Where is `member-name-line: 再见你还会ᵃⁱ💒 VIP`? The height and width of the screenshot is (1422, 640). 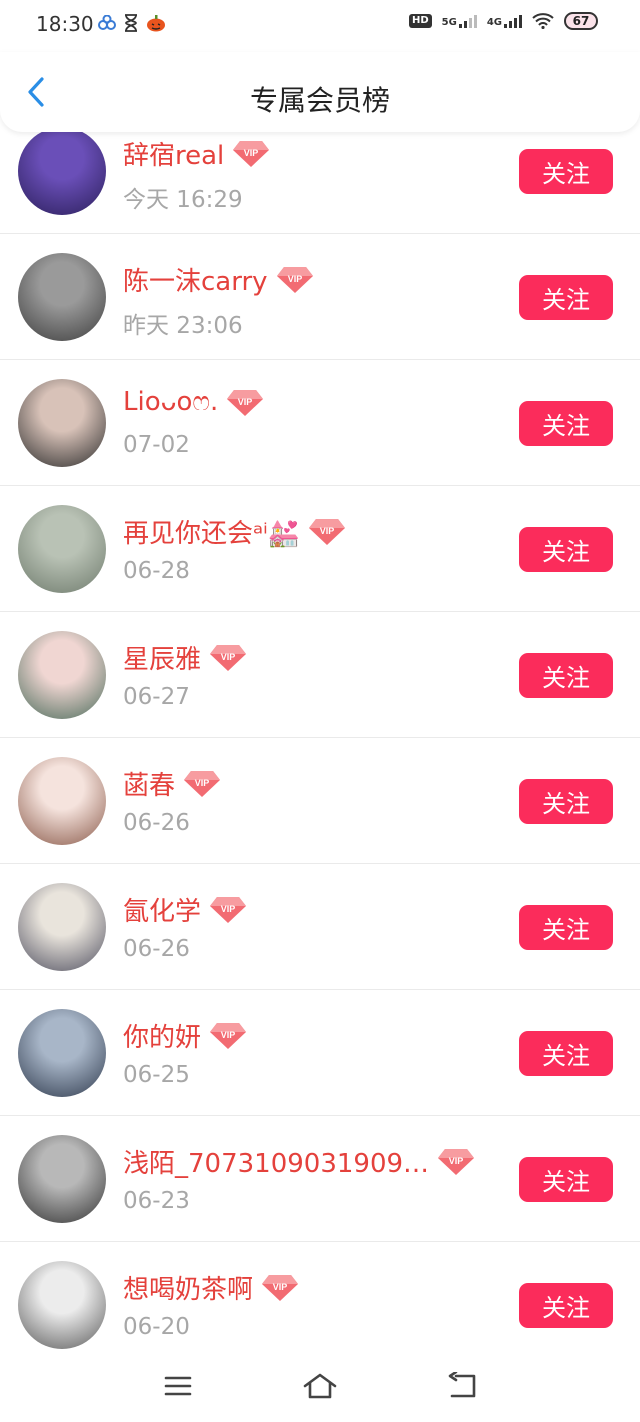
member-name-line: 再见你还会ᵃⁱ💒 VIP is located at coordinates (234, 531).